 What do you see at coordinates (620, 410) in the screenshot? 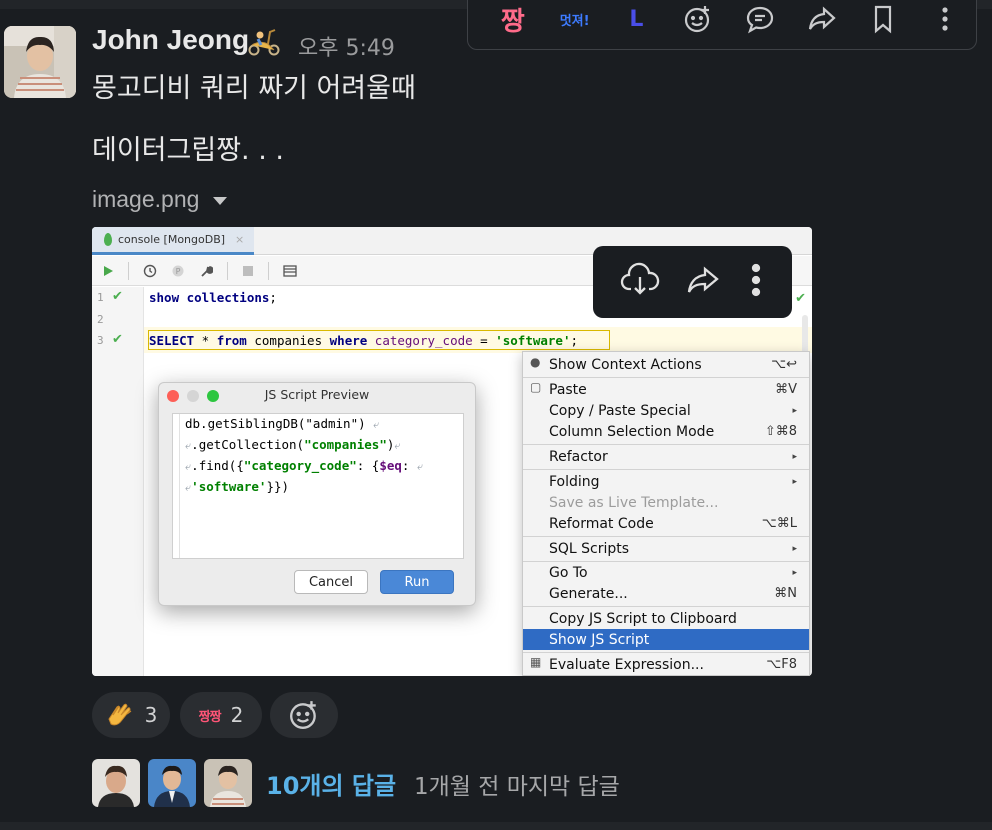
I see `menu-item-label: Copy / Paste Special` at bounding box center [620, 410].